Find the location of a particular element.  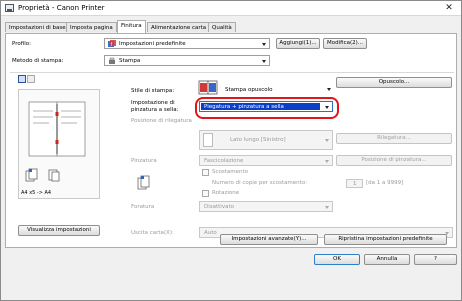

printer-icon is located at coordinates (112, 61).